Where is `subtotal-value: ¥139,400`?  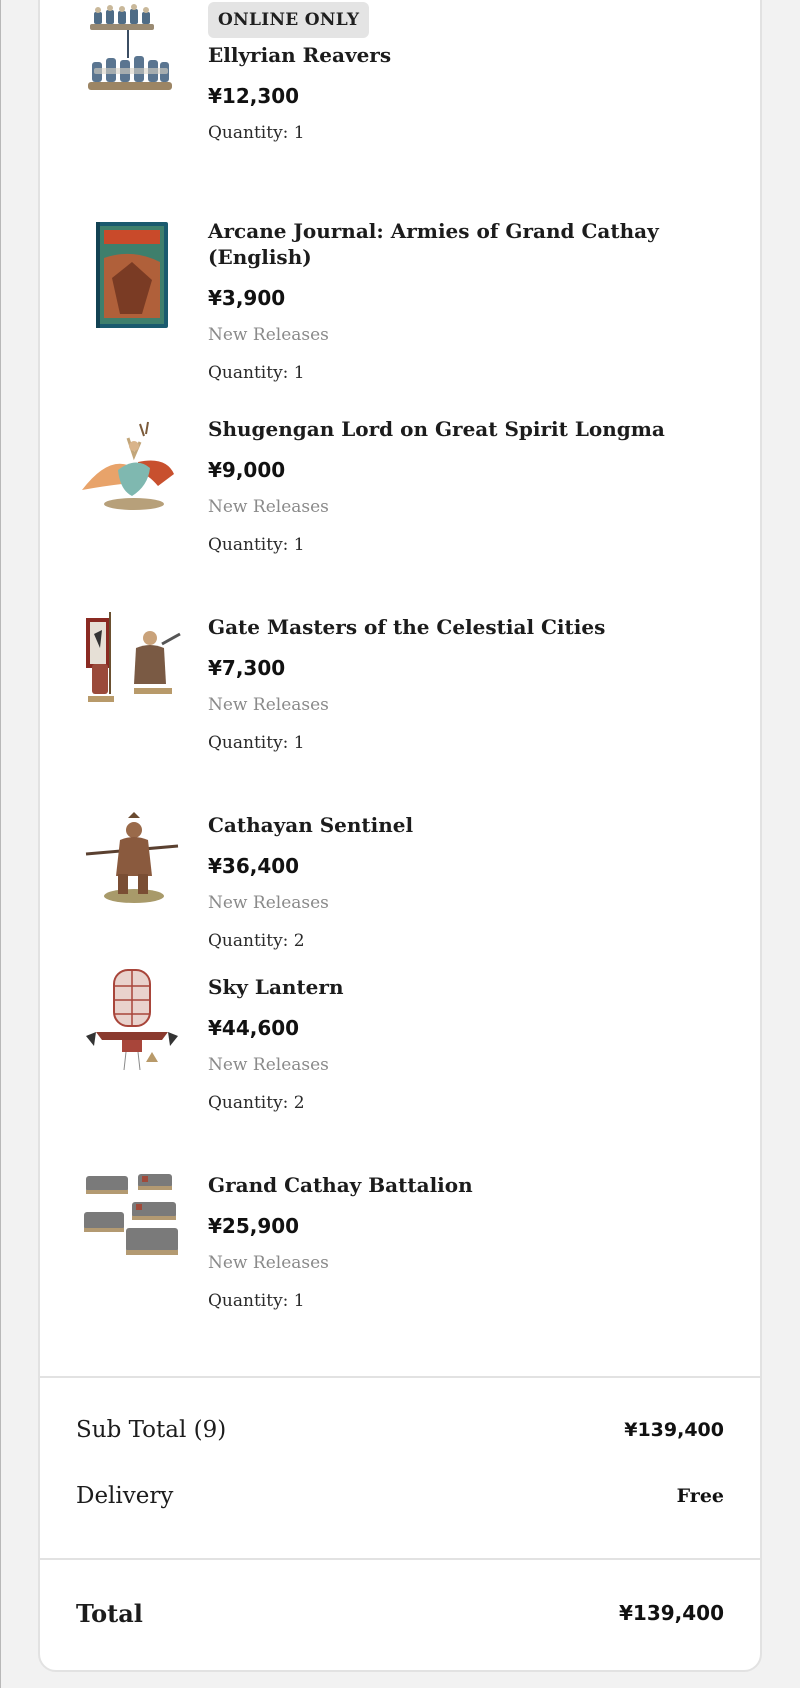 subtotal-value: ¥139,400 is located at coordinates (674, 1430).